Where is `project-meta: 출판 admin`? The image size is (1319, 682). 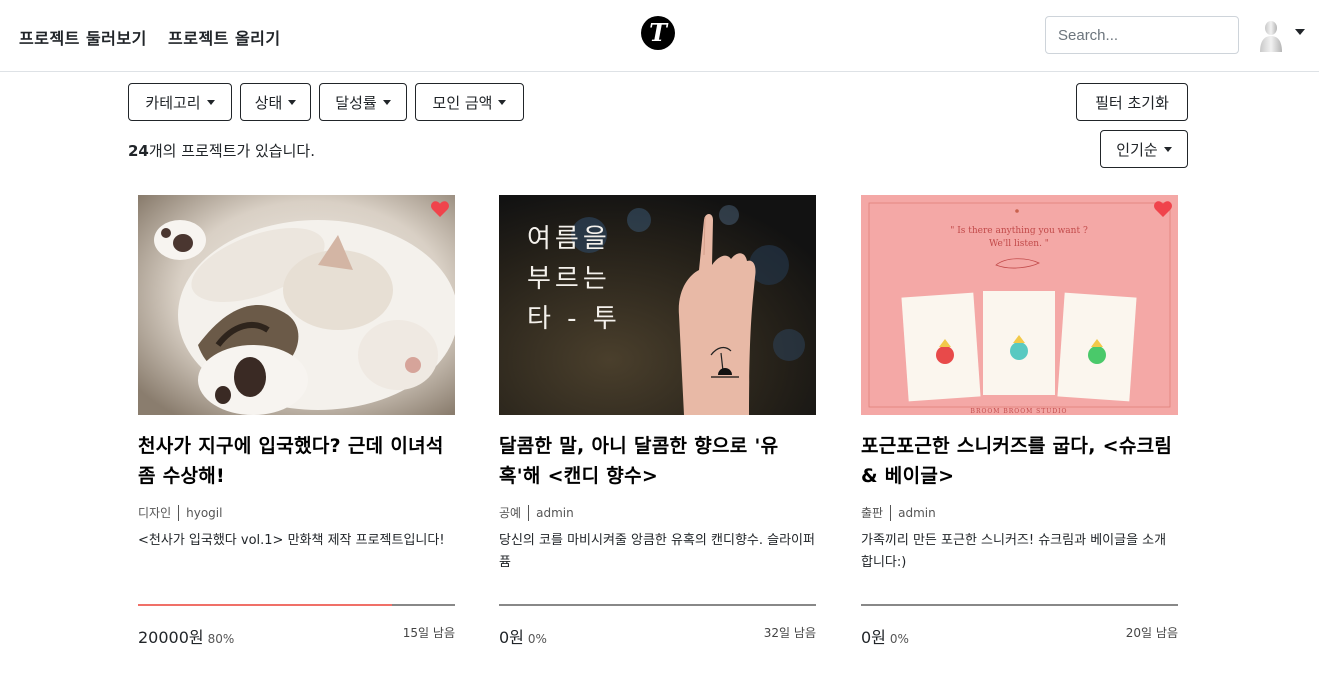
project-meta: 출판 admin is located at coordinates (898, 512).